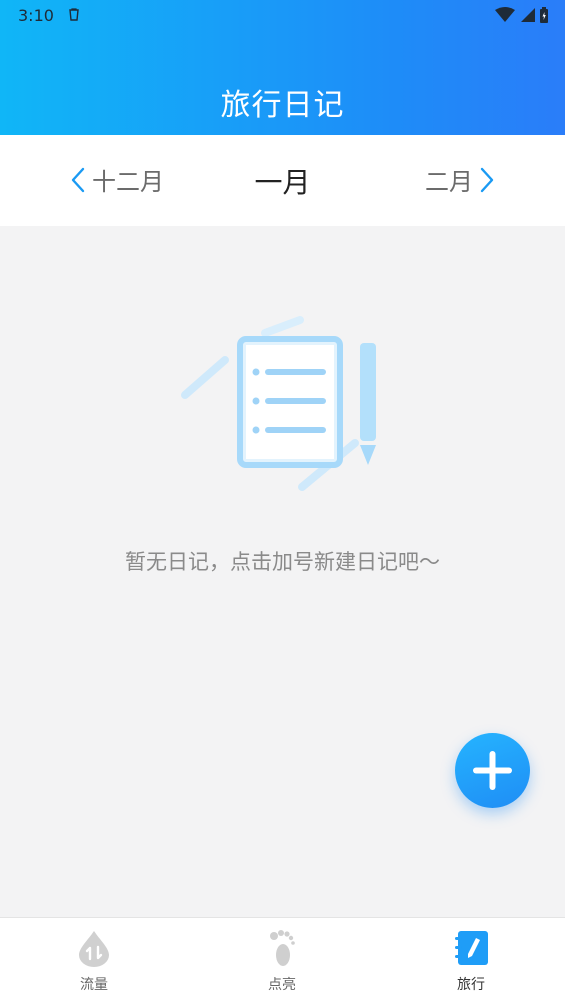  I want to click on current-month-label: 一月, so click(282, 182).